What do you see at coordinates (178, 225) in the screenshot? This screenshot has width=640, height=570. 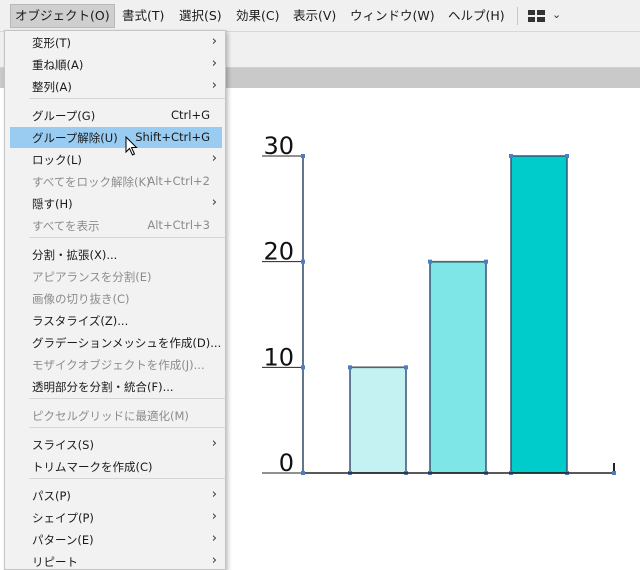 I see `menu-item-shortcut: Alt+Ctrl+3` at bounding box center [178, 225].